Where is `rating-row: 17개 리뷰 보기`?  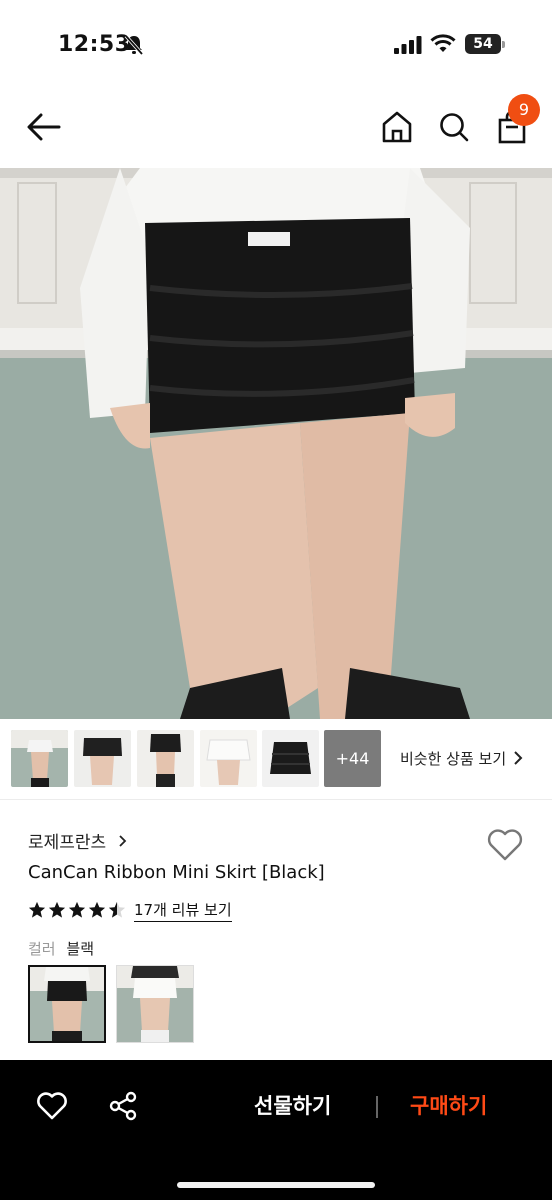
rating-row: 17개 리뷰 보기 is located at coordinates (130, 910).